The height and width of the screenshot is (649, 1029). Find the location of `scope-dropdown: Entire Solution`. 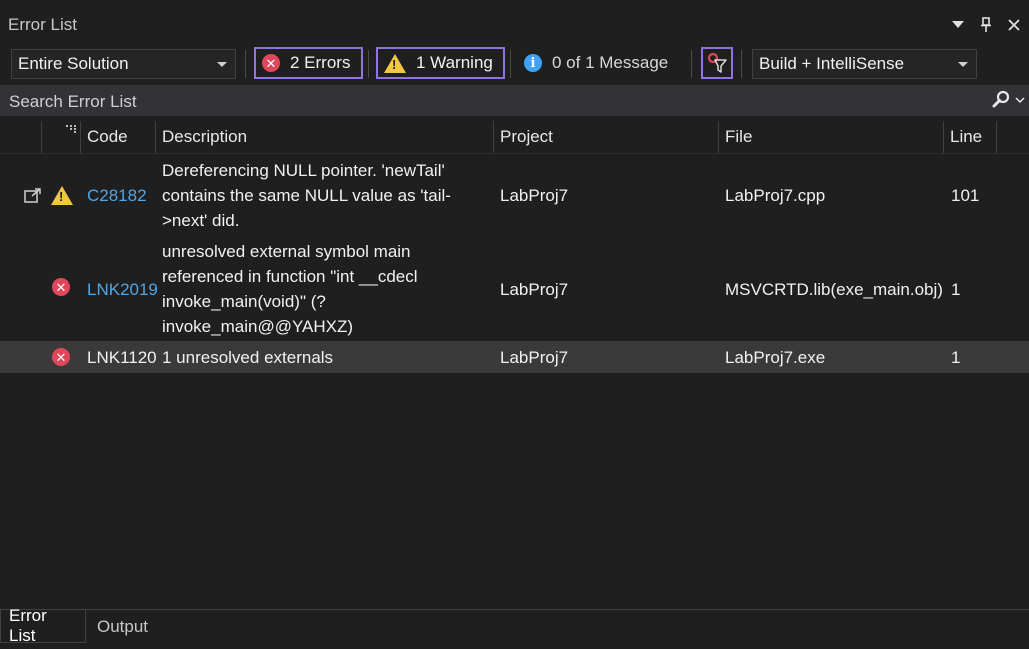

scope-dropdown: Entire Solution is located at coordinates (123, 64).